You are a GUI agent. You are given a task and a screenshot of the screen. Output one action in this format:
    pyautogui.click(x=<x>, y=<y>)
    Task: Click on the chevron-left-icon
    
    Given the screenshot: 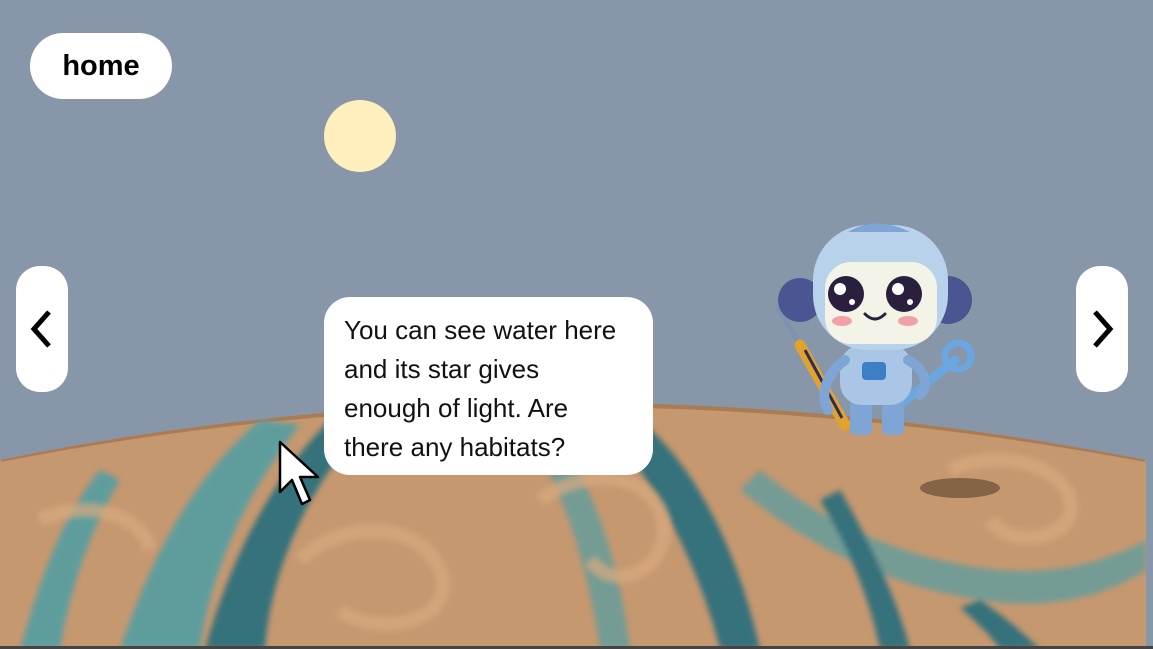 What is the action you would take?
    pyautogui.click(x=40, y=329)
    